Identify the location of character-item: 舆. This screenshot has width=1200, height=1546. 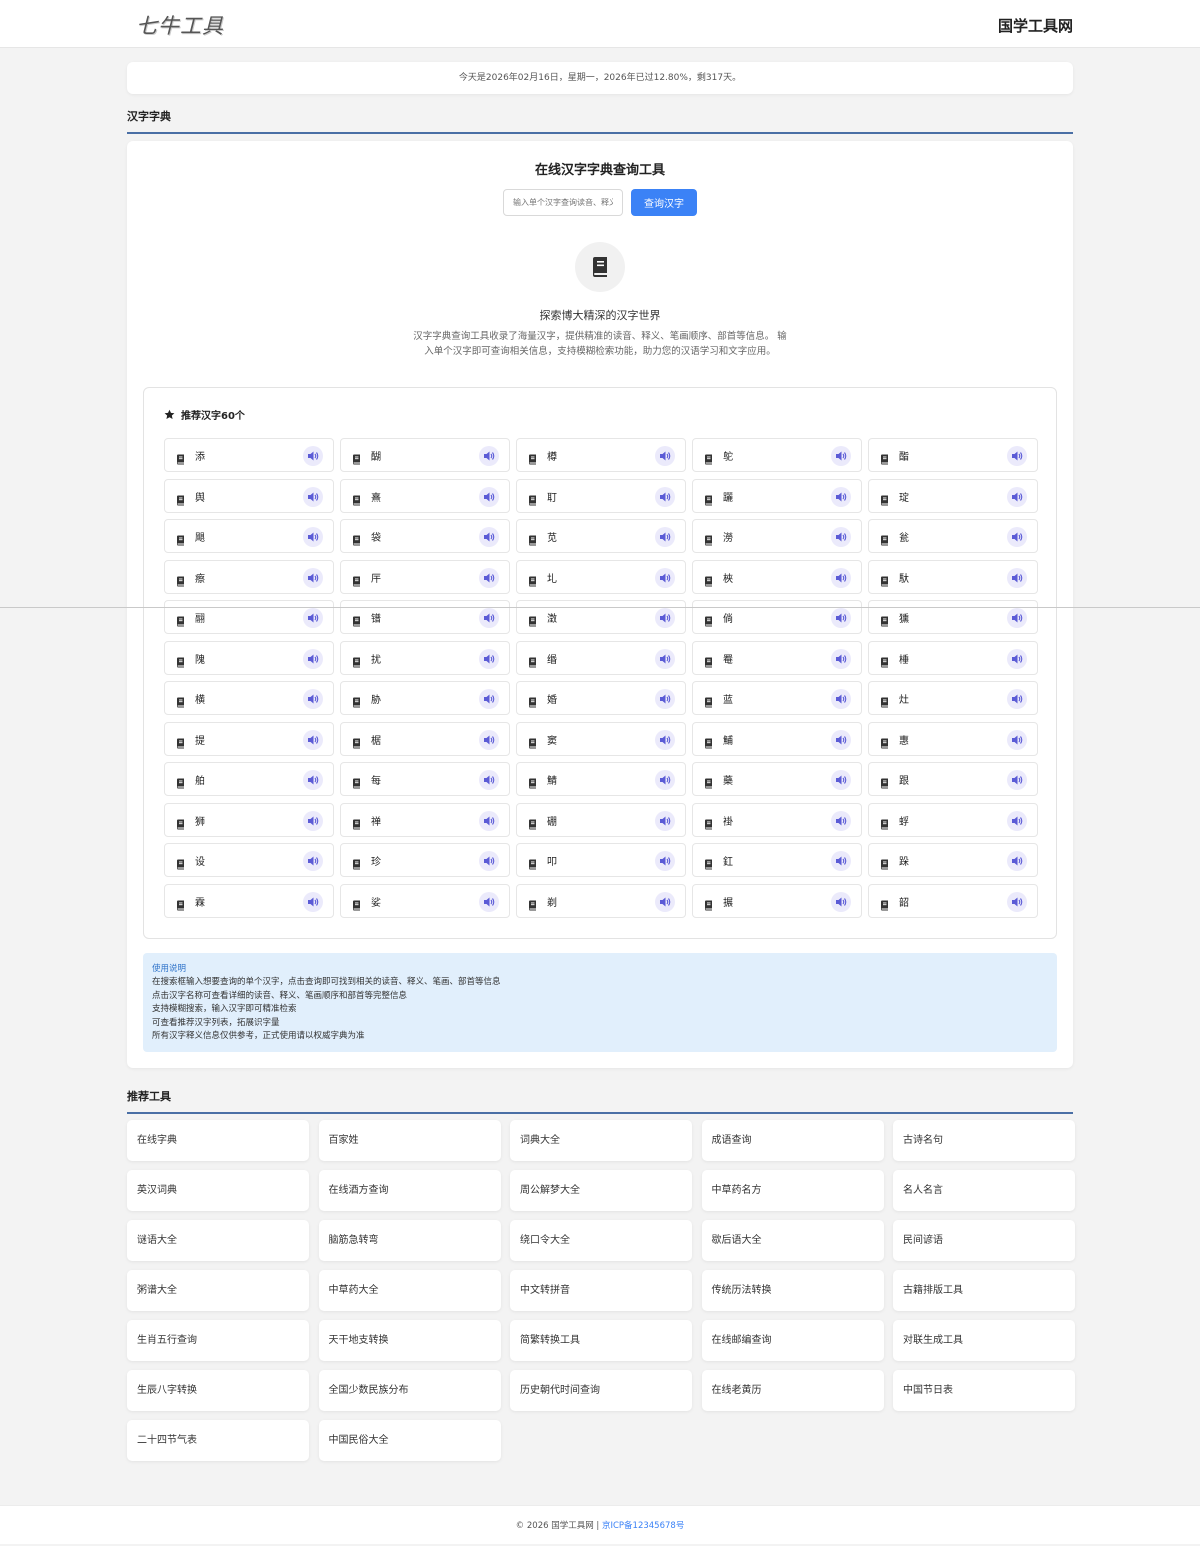
(249, 495).